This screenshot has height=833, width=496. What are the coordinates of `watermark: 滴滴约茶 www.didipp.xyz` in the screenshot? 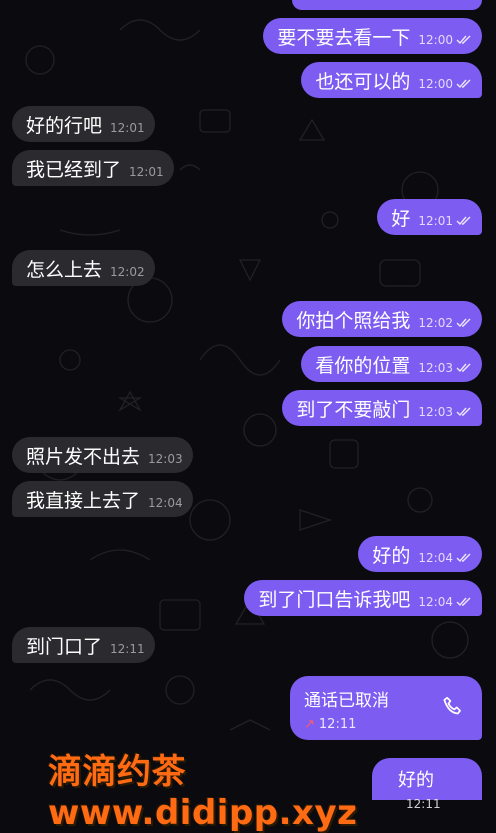 It's located at (203, 792).